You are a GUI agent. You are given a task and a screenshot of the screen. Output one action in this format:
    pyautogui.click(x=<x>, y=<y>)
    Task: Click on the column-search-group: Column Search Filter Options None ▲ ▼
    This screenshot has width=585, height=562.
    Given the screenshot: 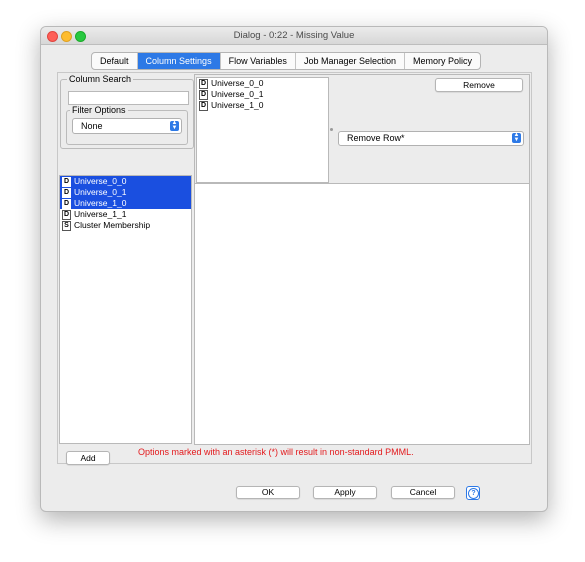 What is the action you would take?
    pyautogui.click(x=127, y=111)
    